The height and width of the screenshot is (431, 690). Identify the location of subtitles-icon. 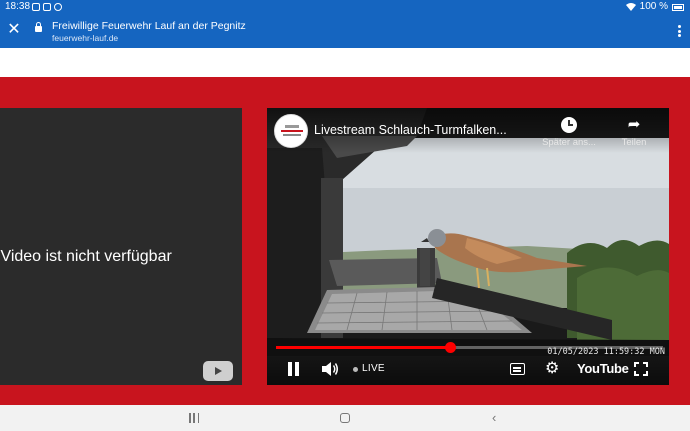
(517, 369).